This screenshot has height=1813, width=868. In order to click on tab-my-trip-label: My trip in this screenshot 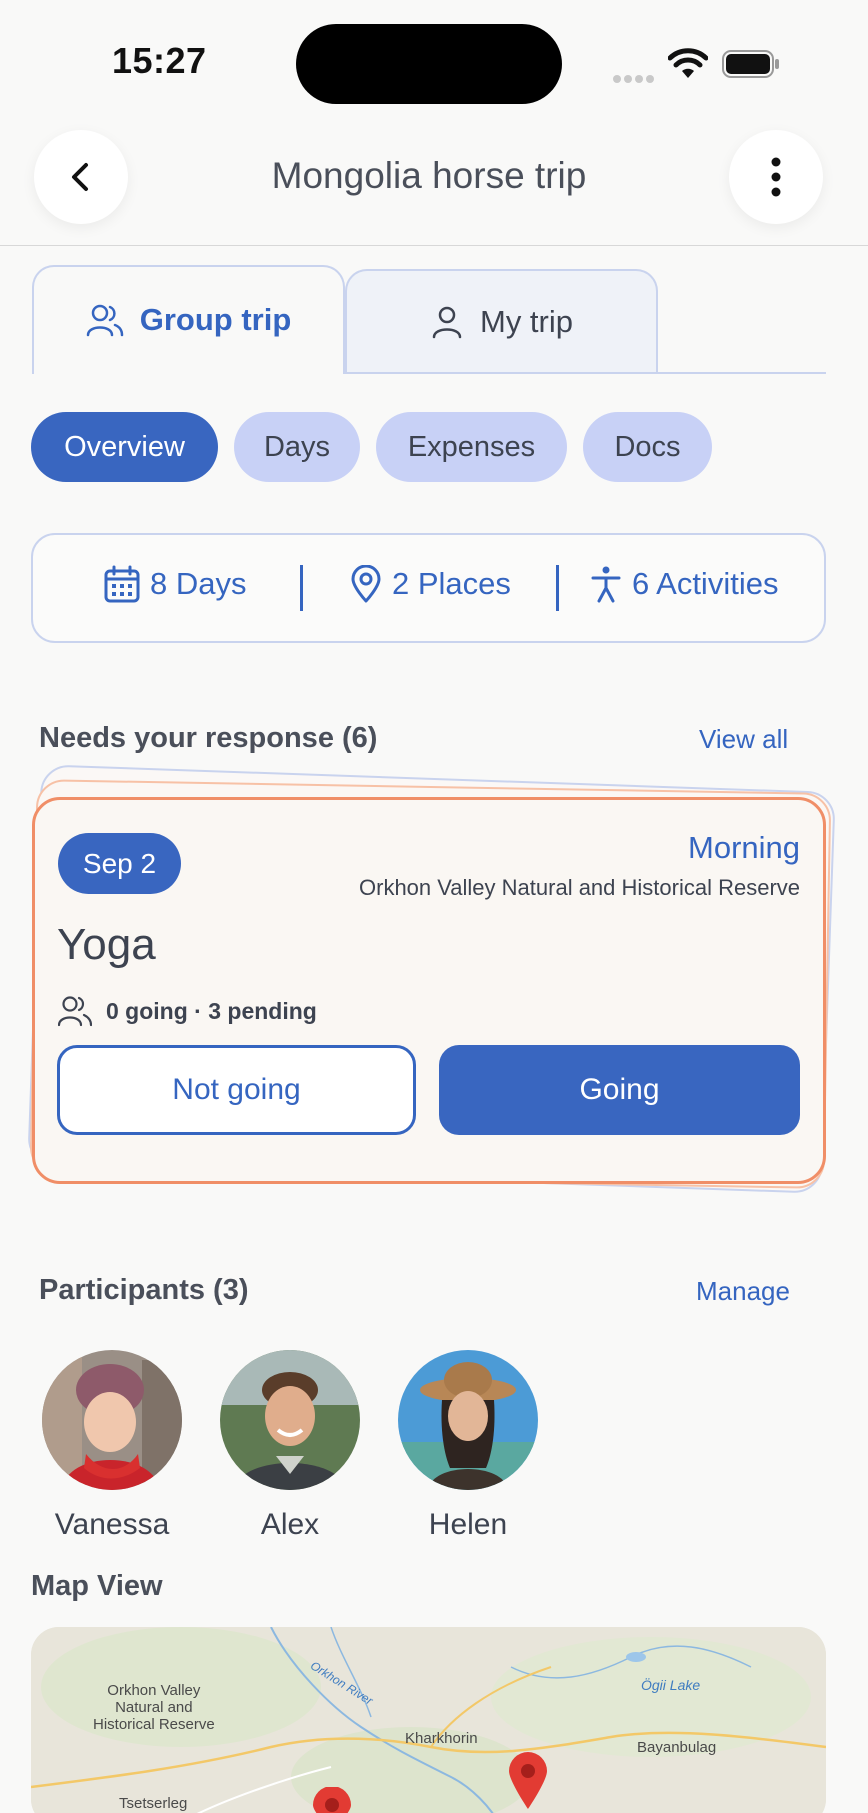, I will do `click(526, 321)`.